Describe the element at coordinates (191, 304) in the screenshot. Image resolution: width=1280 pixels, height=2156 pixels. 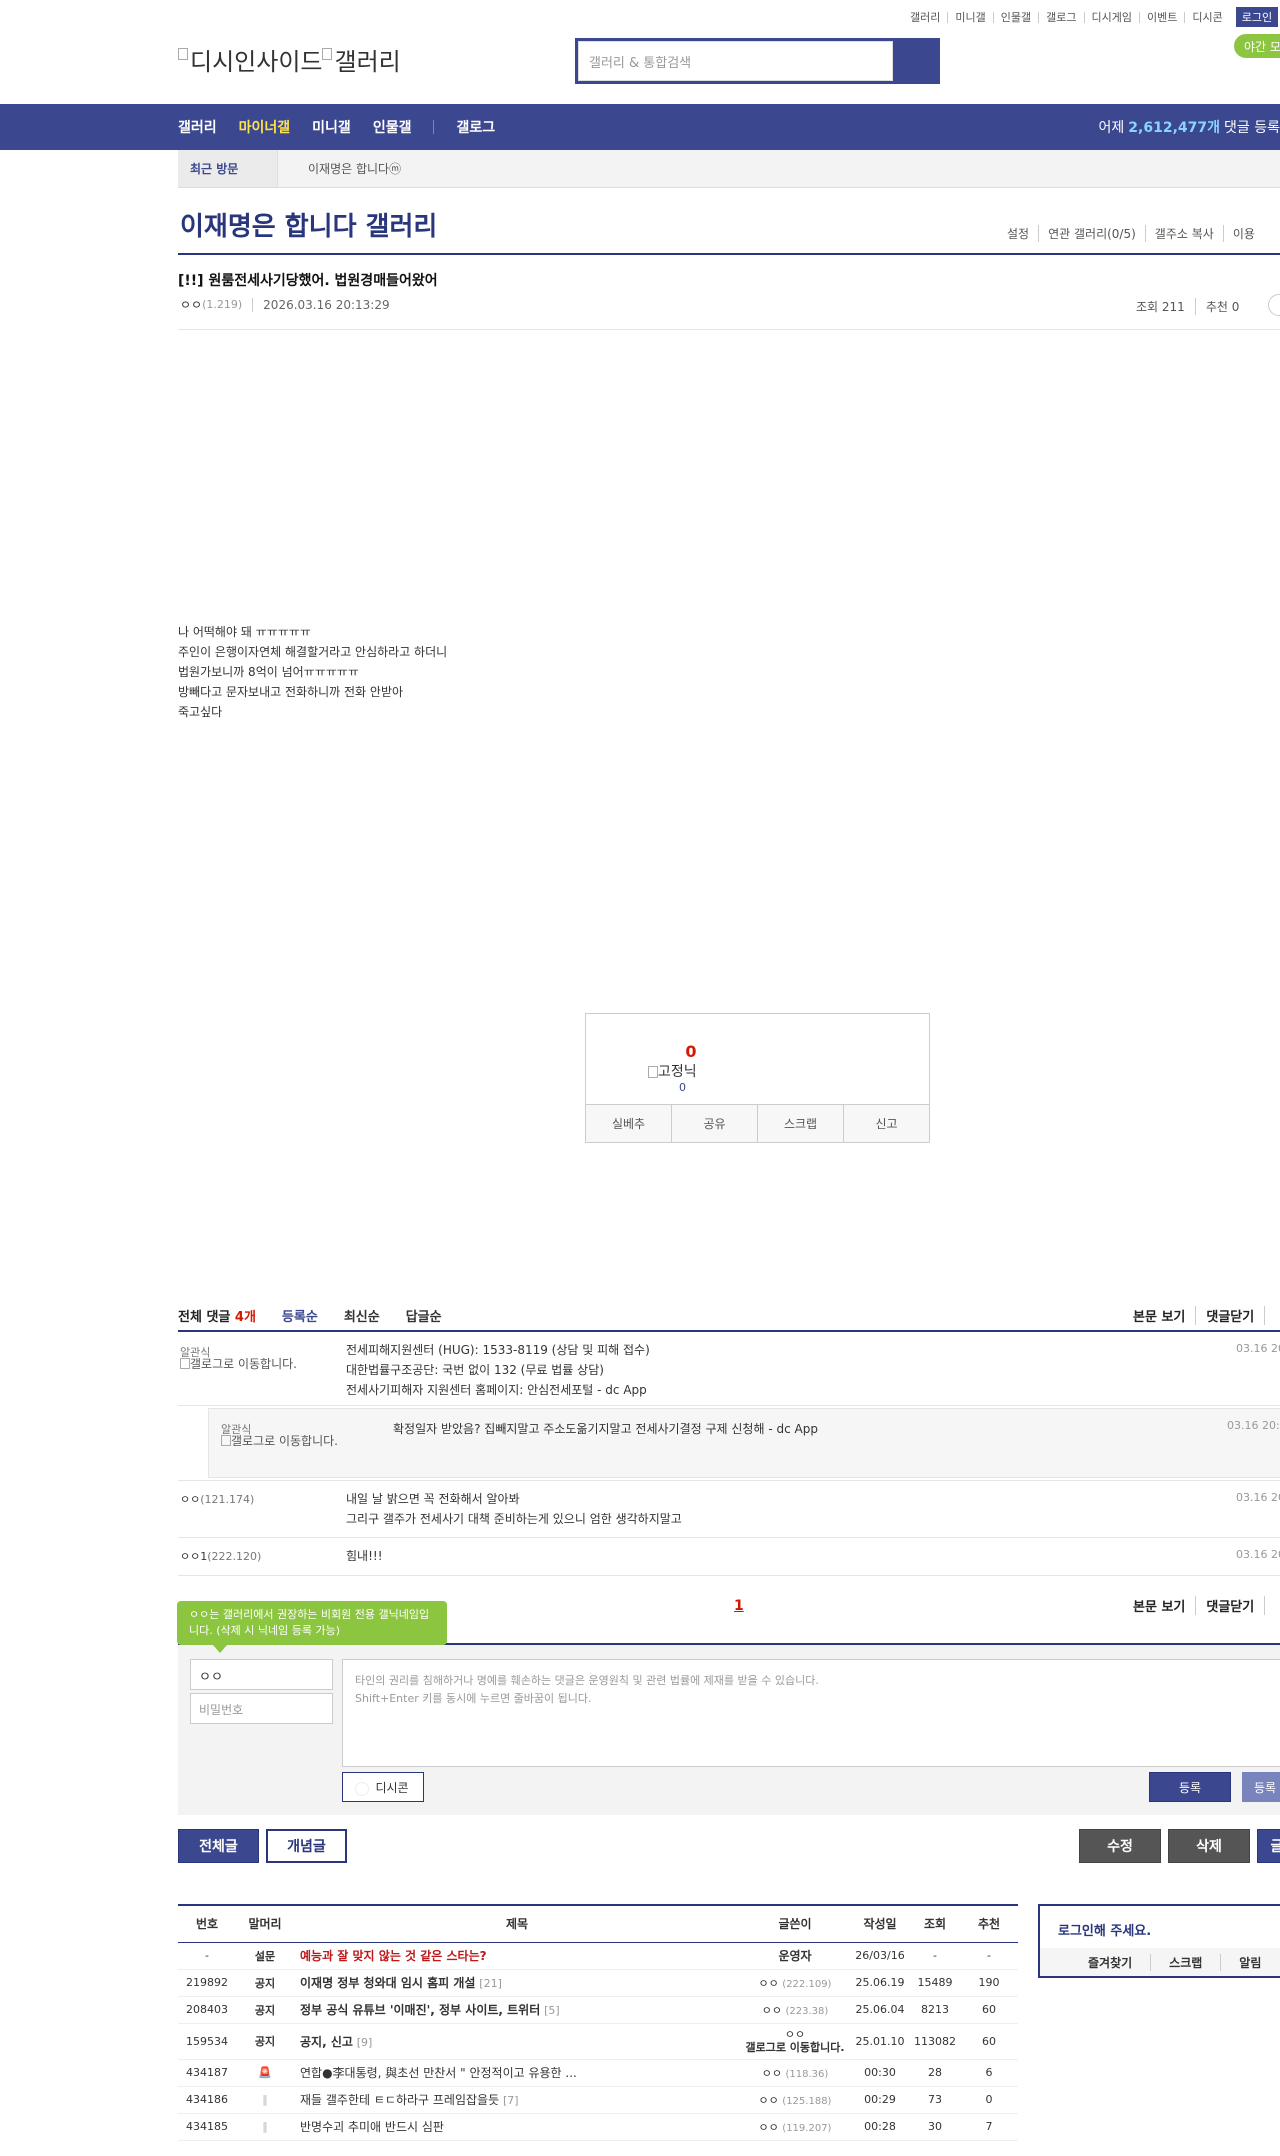
I see `post-author-nick: ㅇㅇ` at that location.